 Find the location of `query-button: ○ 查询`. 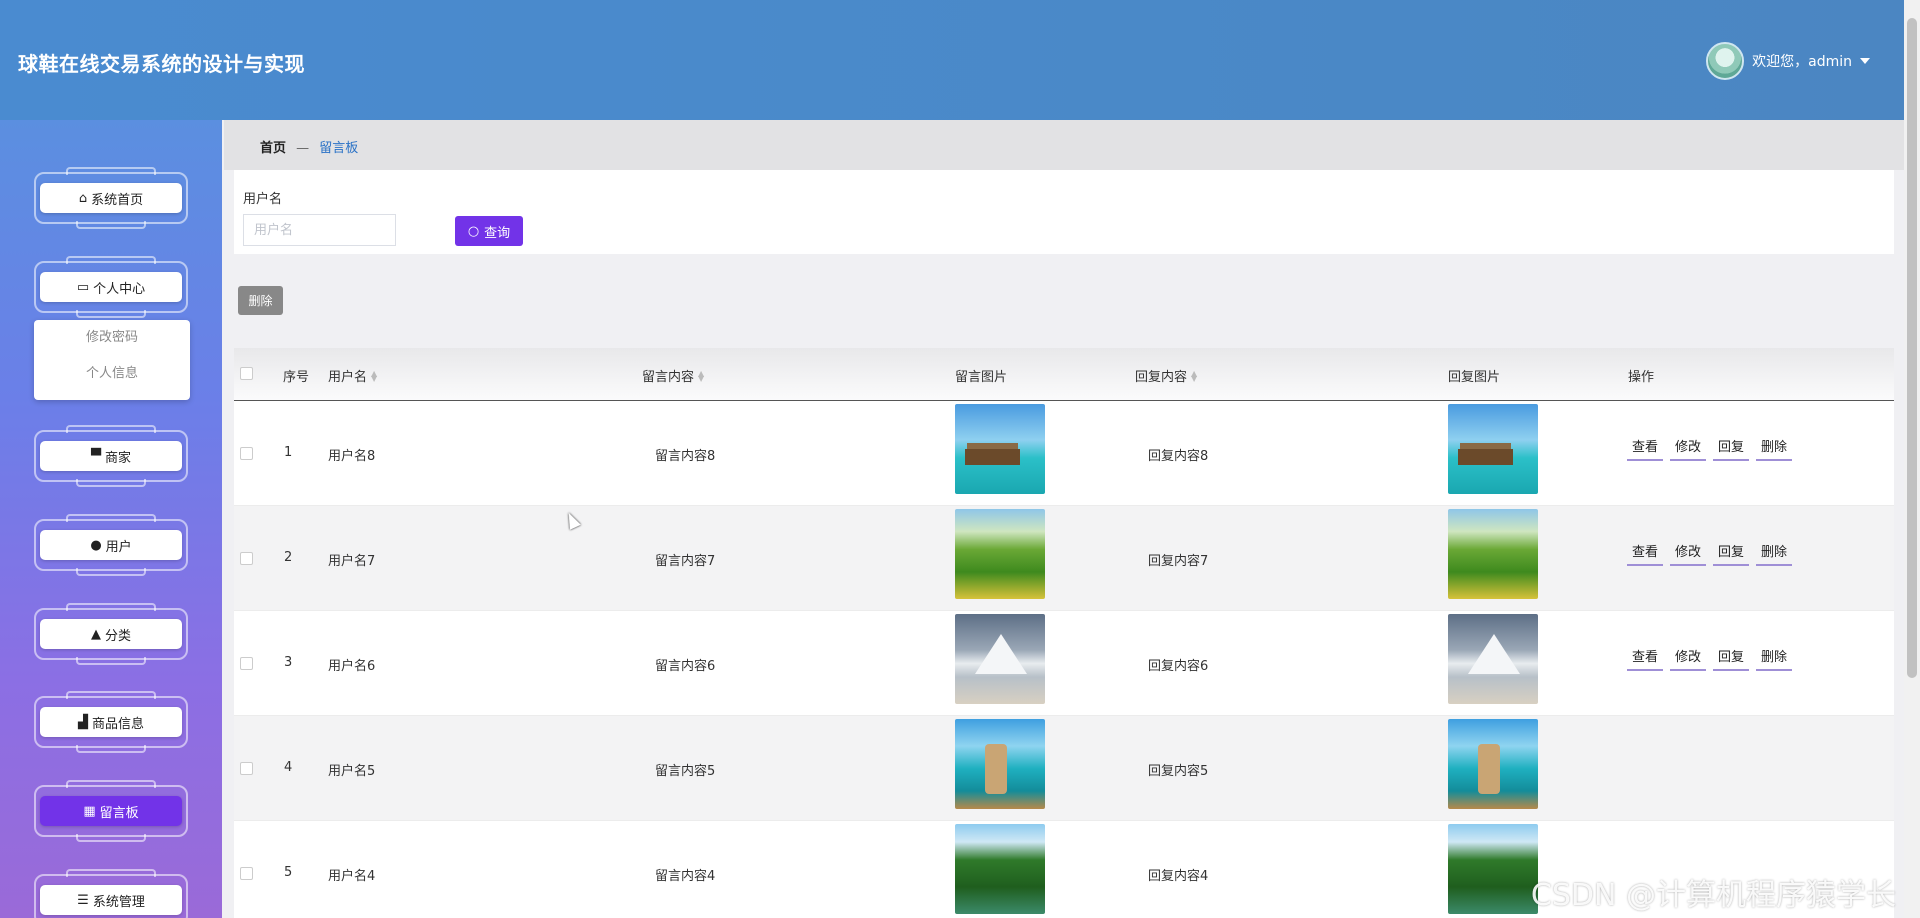

query-button: ○ 查询 is located at coordinates (489, 231).